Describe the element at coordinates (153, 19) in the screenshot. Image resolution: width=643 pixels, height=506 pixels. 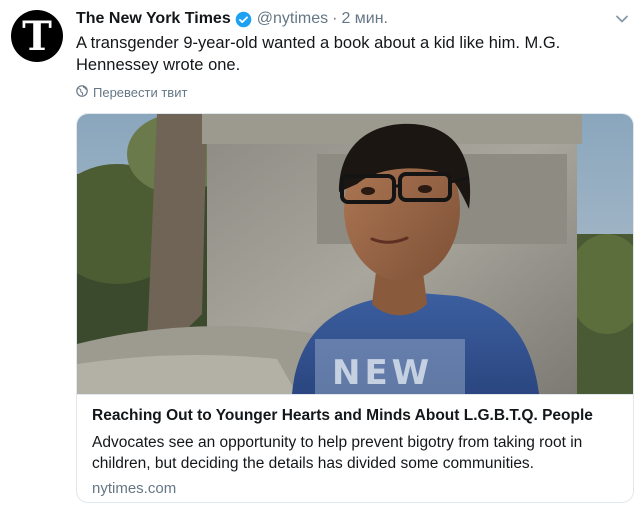
I see `author-name: The New York Times` at that location.